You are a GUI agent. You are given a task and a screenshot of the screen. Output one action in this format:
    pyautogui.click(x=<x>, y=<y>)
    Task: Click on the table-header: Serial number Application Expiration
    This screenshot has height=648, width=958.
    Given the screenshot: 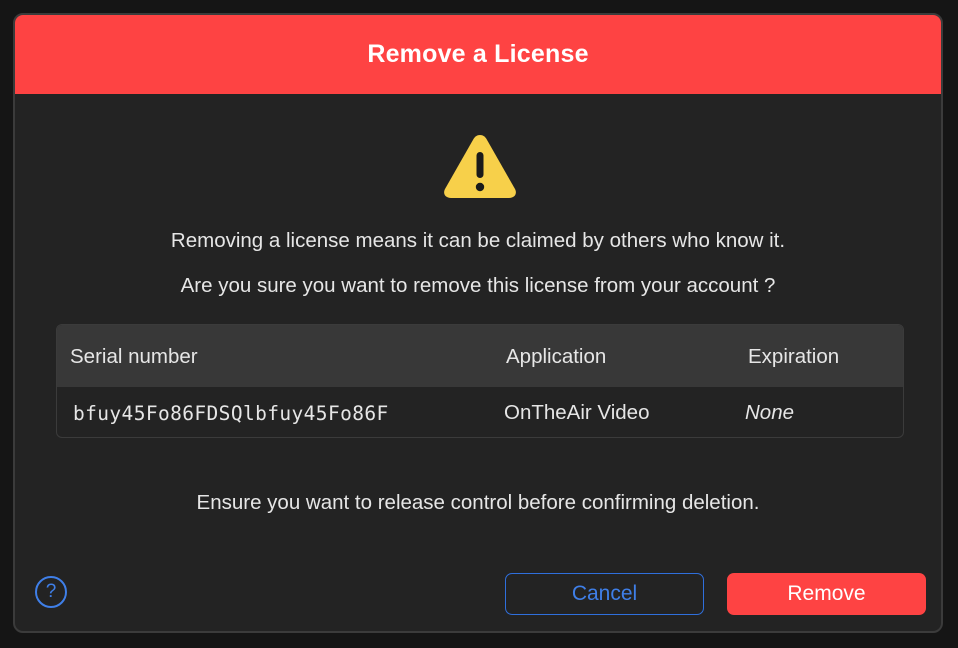 What is the action you would take?
    pyautogui.click(x=480, y=356)
    